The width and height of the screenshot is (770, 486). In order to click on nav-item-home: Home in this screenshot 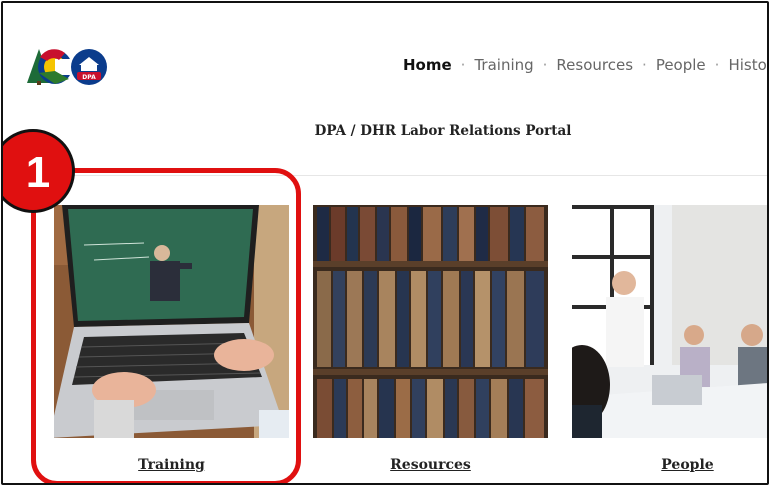, I will do `click(427, 65)`.